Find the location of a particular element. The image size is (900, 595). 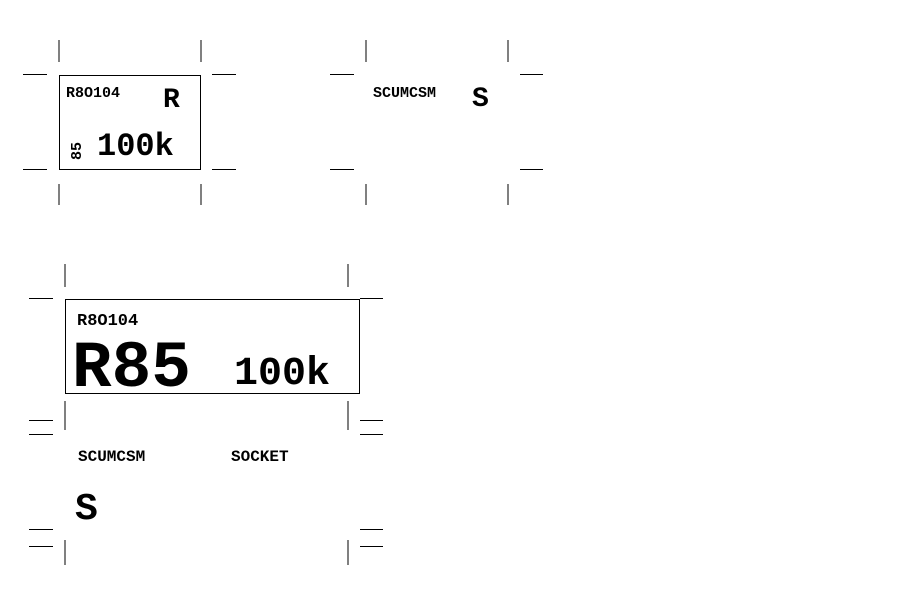

socket-type: SOCKET is located at coordinates (260, 457).